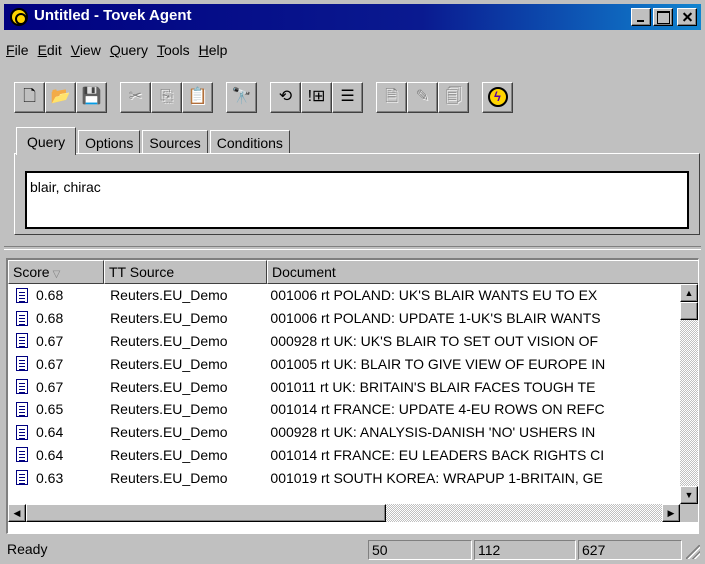  Describe the element at coordinates (689, 394) in the screenshot. I see `vertical-scrollbar: ▲ ▼` at that location.